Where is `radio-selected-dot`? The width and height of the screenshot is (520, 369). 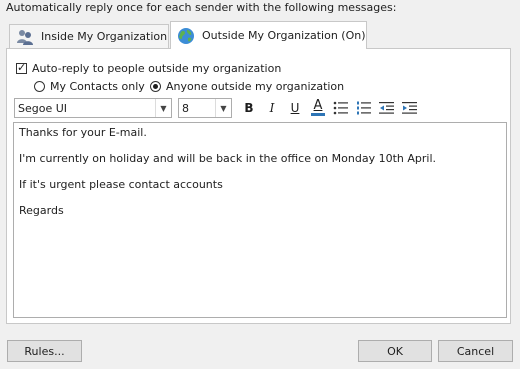
radio-selected-dot is located at coordinates (155, 86).